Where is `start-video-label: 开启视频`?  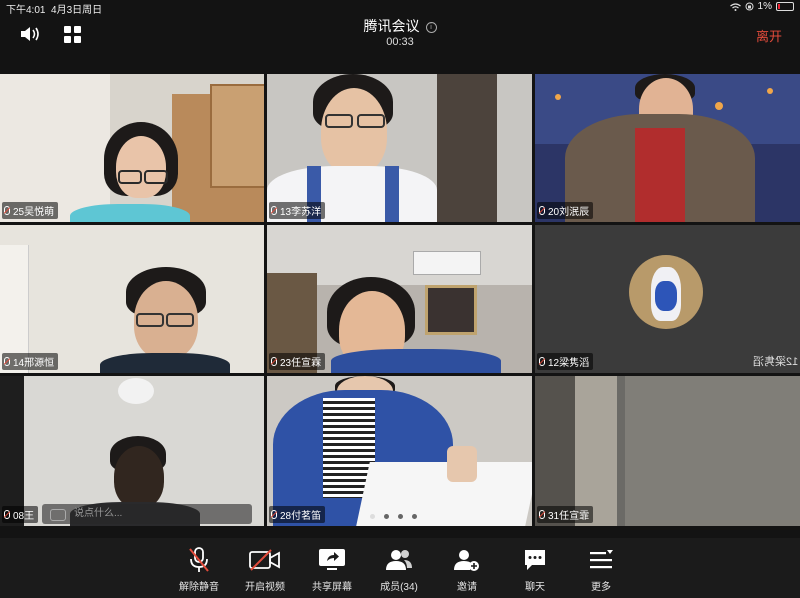
start-video-label: 开启视频 is located at coordinates (265, 587).